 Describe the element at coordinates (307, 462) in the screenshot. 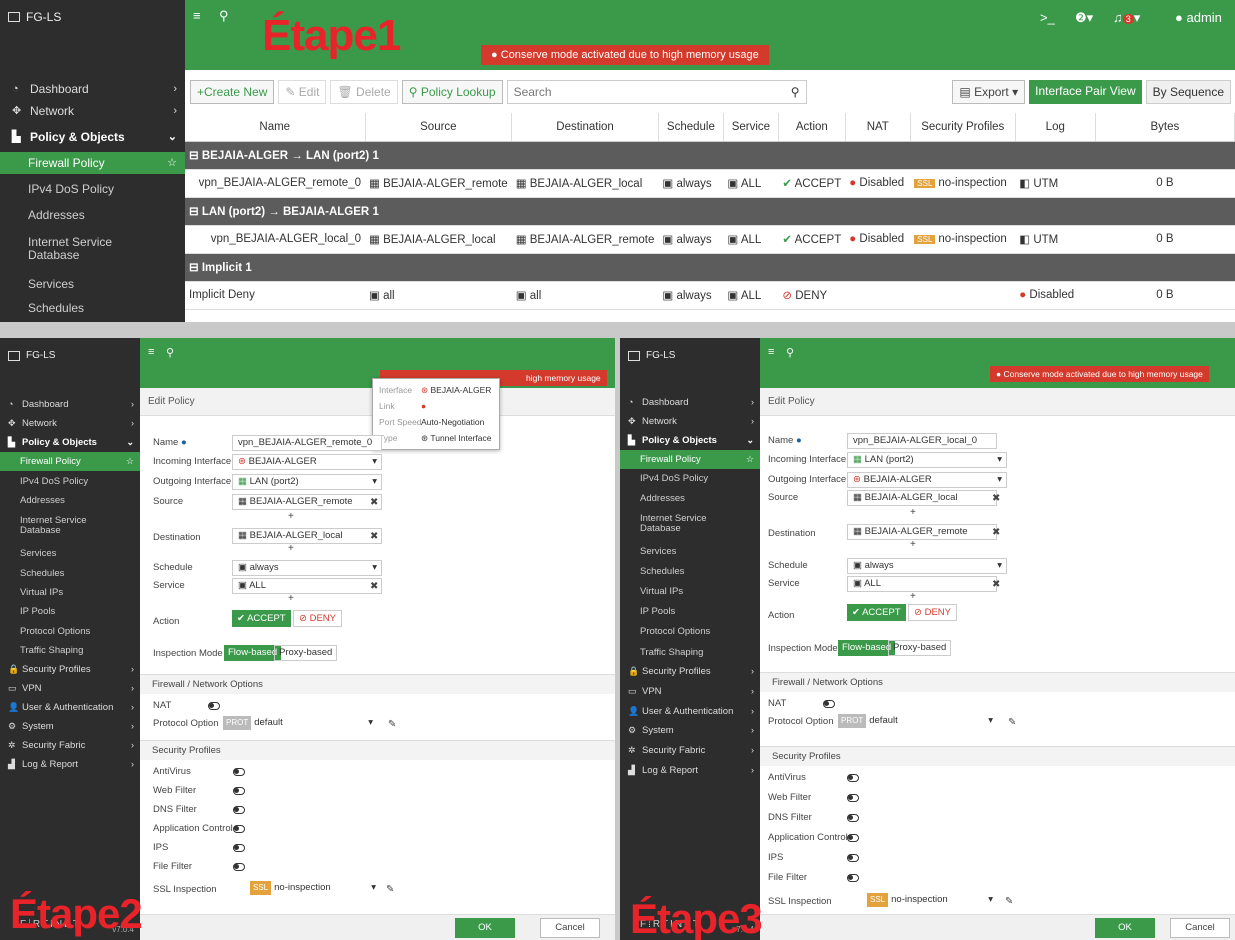

I see `incoming-interface-select: ⊛ BEJAIA-ALGER ▾` at that location.